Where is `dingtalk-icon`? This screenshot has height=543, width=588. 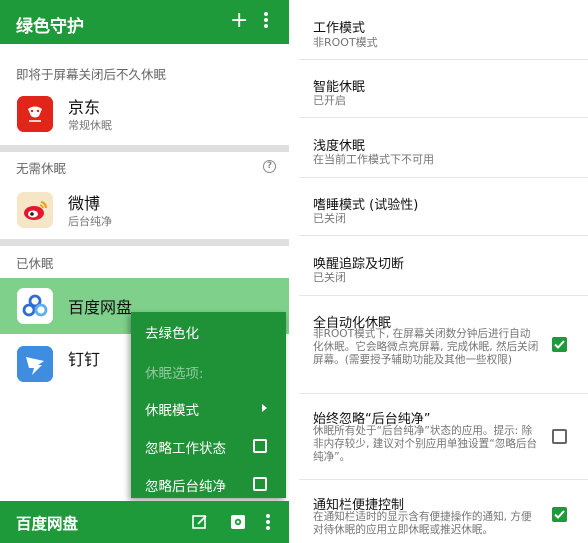 dingtalk-icon is located at coordinates (35, 364).